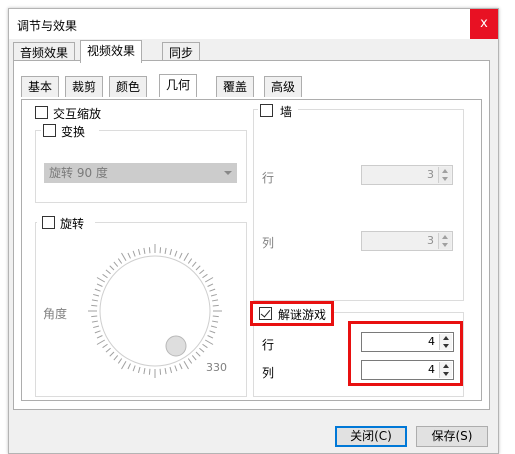  I want to click on transform-checkbox, so click(49, 130).